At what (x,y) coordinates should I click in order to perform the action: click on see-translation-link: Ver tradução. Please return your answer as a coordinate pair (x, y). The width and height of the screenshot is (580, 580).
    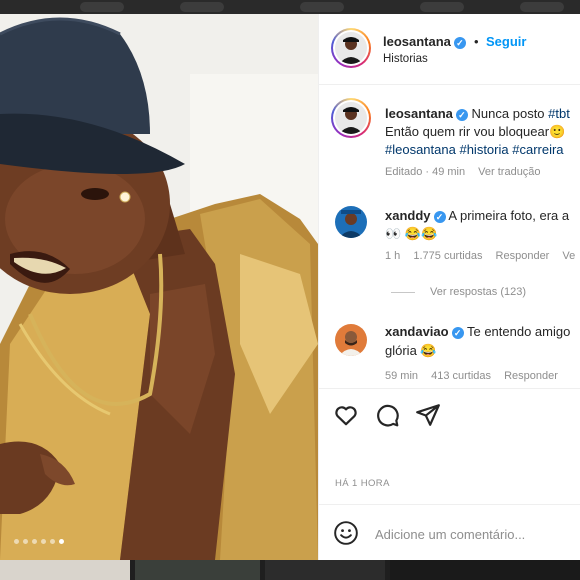
    Looking at the image, I should click on (509, 172).